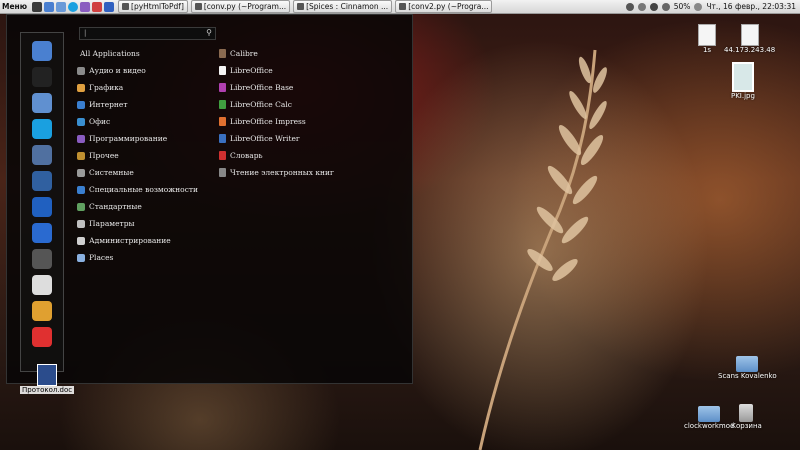 The width and height of the screenshot is (800, 450). Describe the element at coordinates (97, 6) in the screenshot. I see `mail-launcher-icon` at that location.